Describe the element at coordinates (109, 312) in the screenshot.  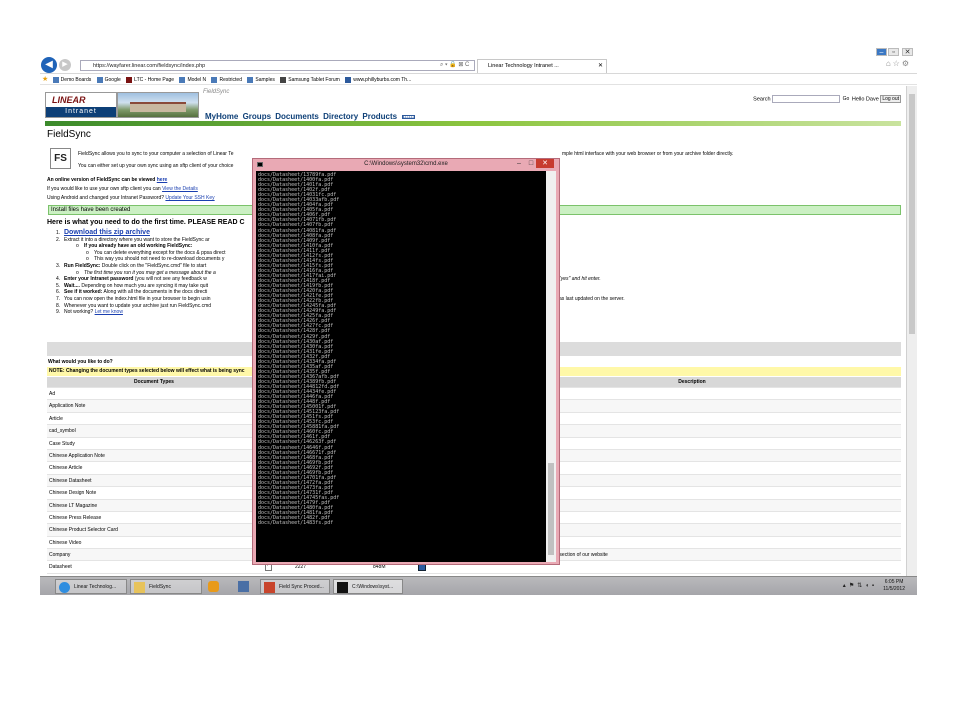
I see `let-me-know-link: Let me know` at that location.